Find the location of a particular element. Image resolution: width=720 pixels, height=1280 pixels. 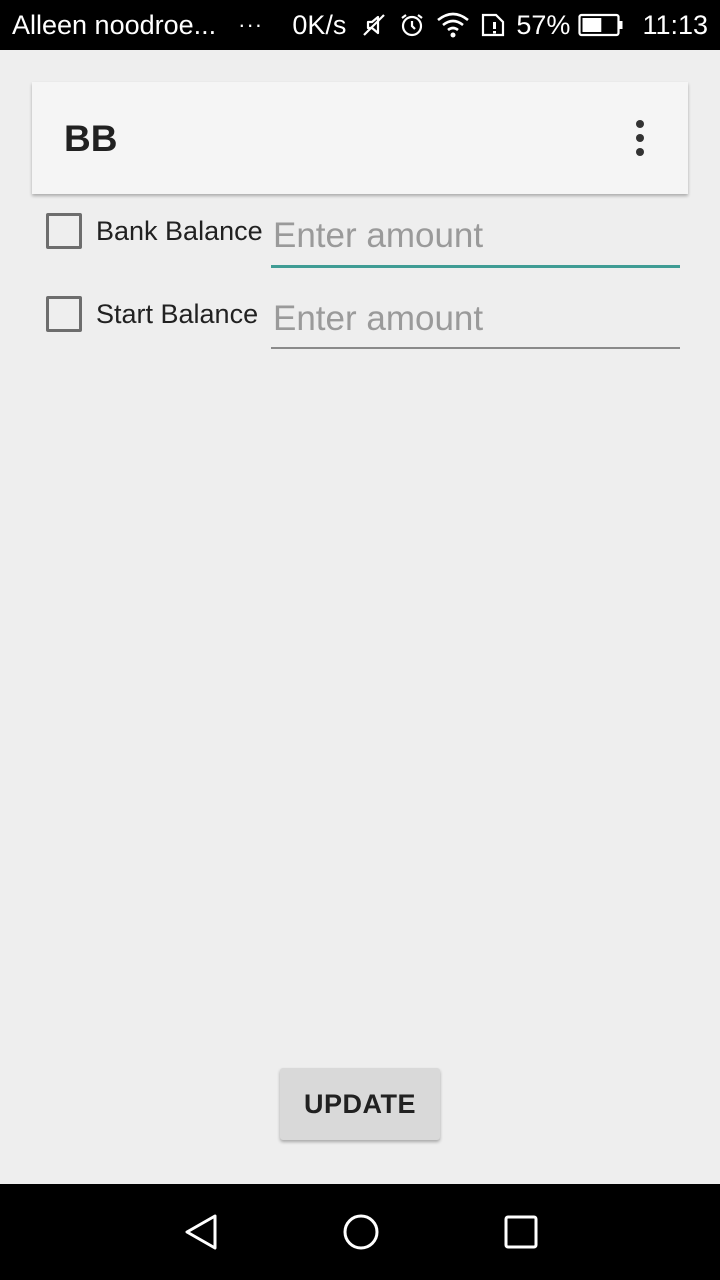

navigation-bar is located at coordinates (360, 1232).